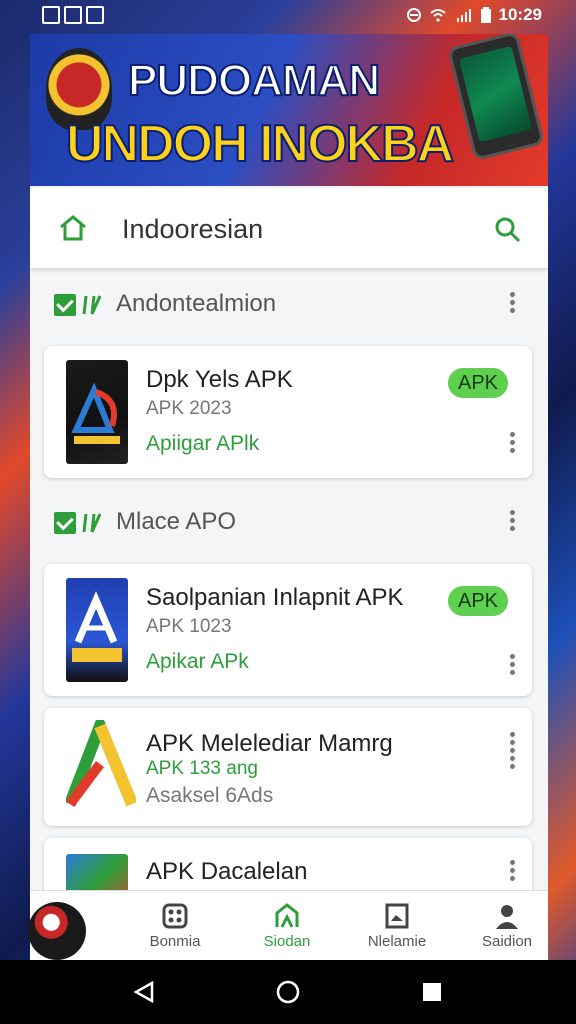  I want to click on nav-label: Bonmia, so click(175, 941).